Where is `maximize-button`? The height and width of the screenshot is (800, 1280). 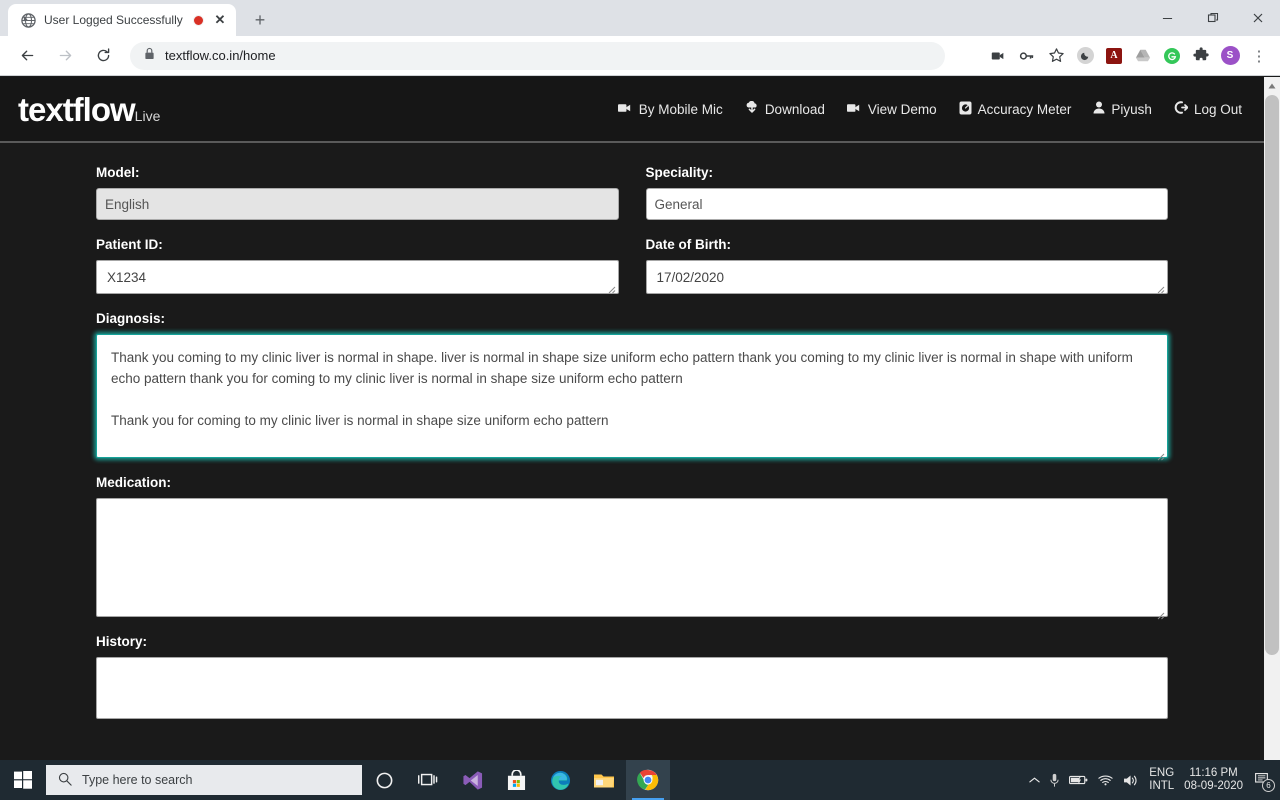 maximize-button is located at coordinates (1212, 18).